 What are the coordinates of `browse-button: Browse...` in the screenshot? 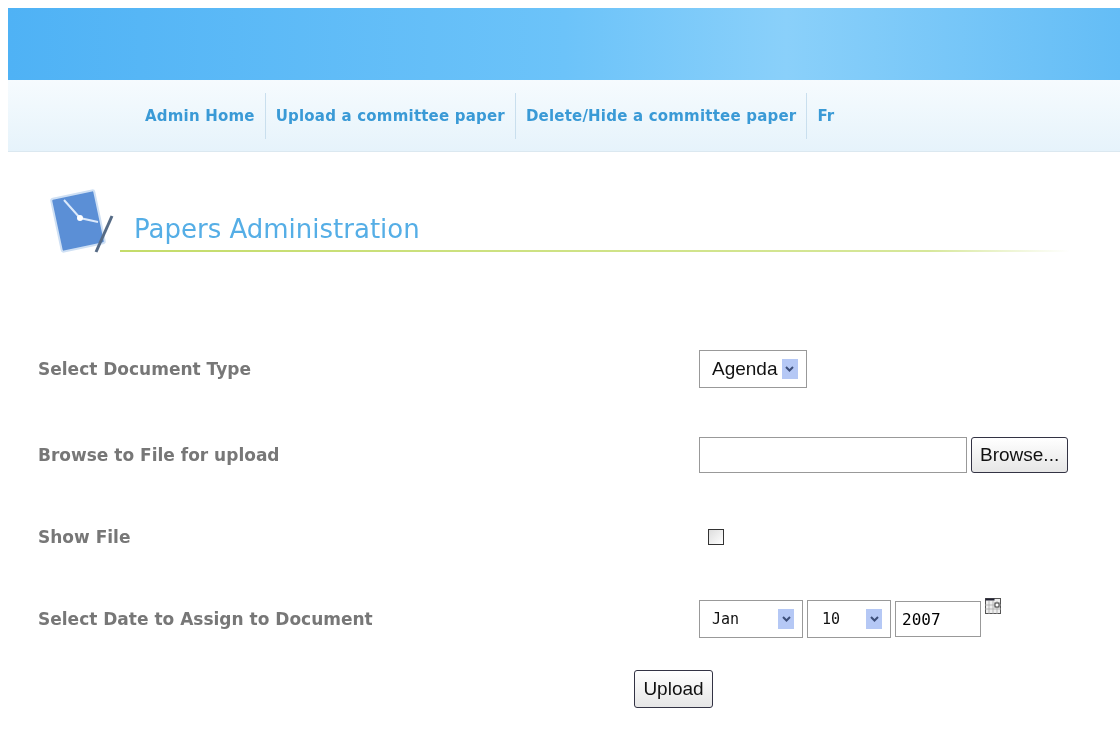 It's located at (1020, 455).